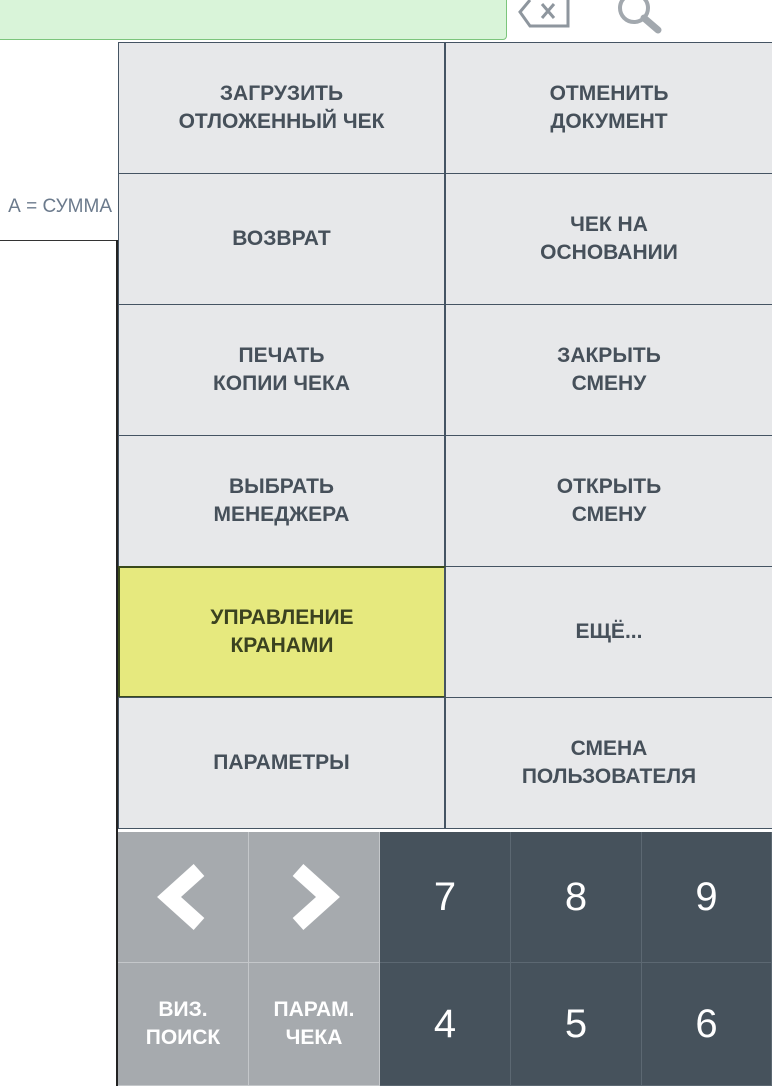 This screenshot has height=1086, width=772. I want to click on digit-6-key: 6, so click(707, 1024).